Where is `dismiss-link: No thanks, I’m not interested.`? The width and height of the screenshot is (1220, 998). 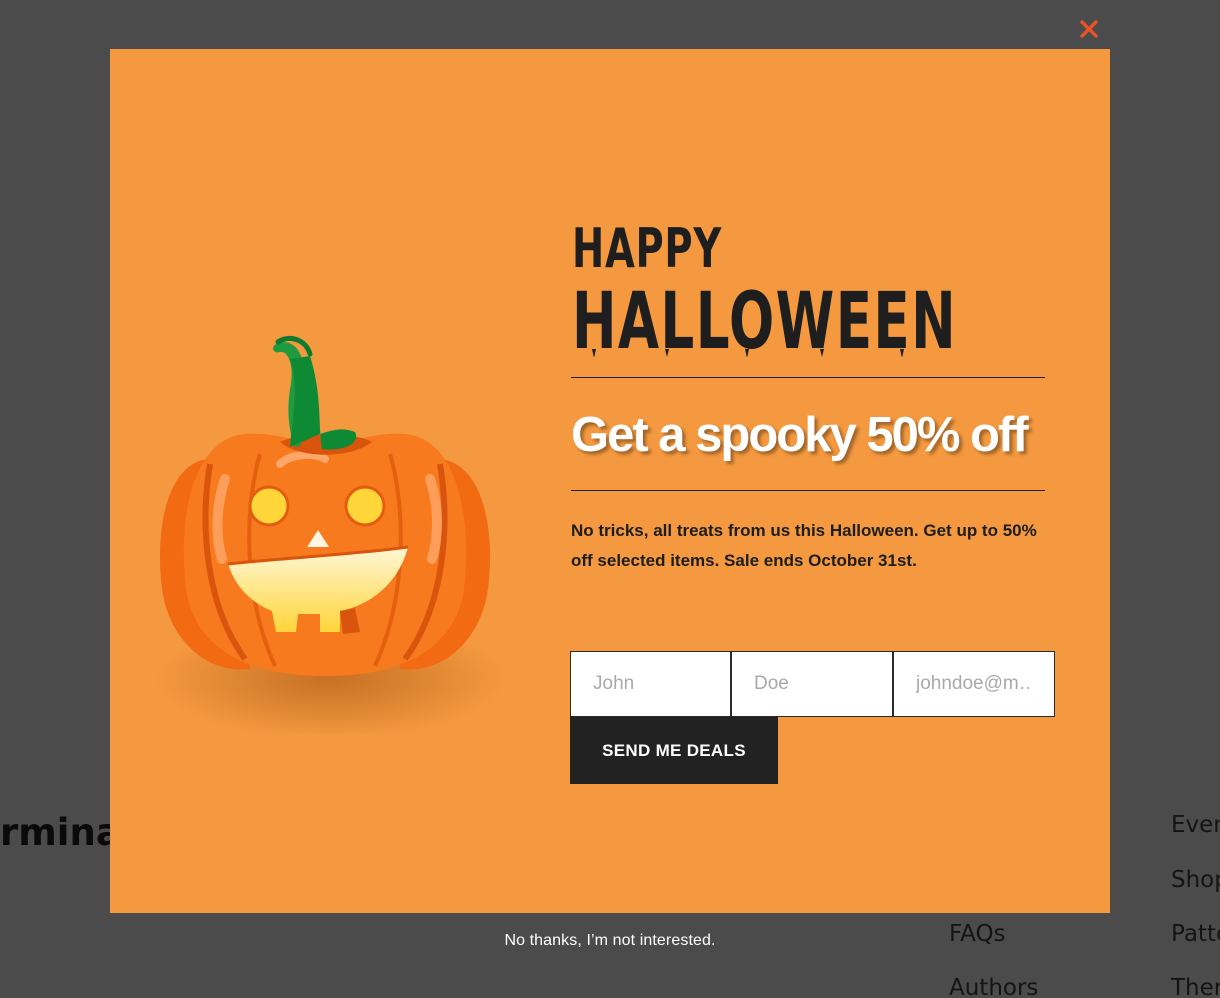
dismiss-link: No thanks, I’m not interested. is located at coordinates (610, 941).